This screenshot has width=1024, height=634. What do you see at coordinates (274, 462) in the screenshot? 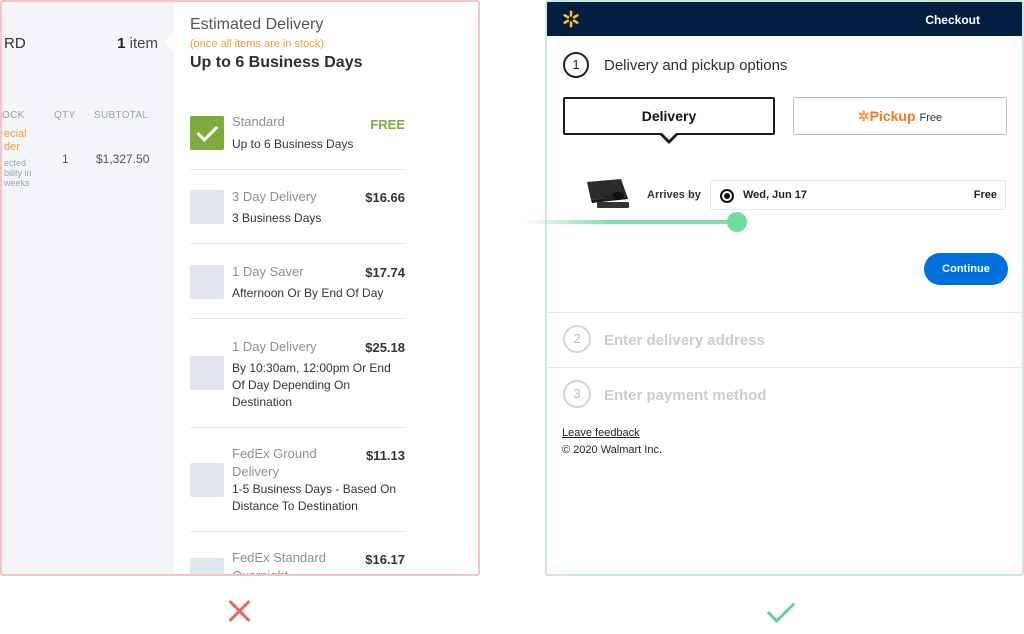
I see `option-name: FedEx Ground Delivery` at bounding box center [274, 462].